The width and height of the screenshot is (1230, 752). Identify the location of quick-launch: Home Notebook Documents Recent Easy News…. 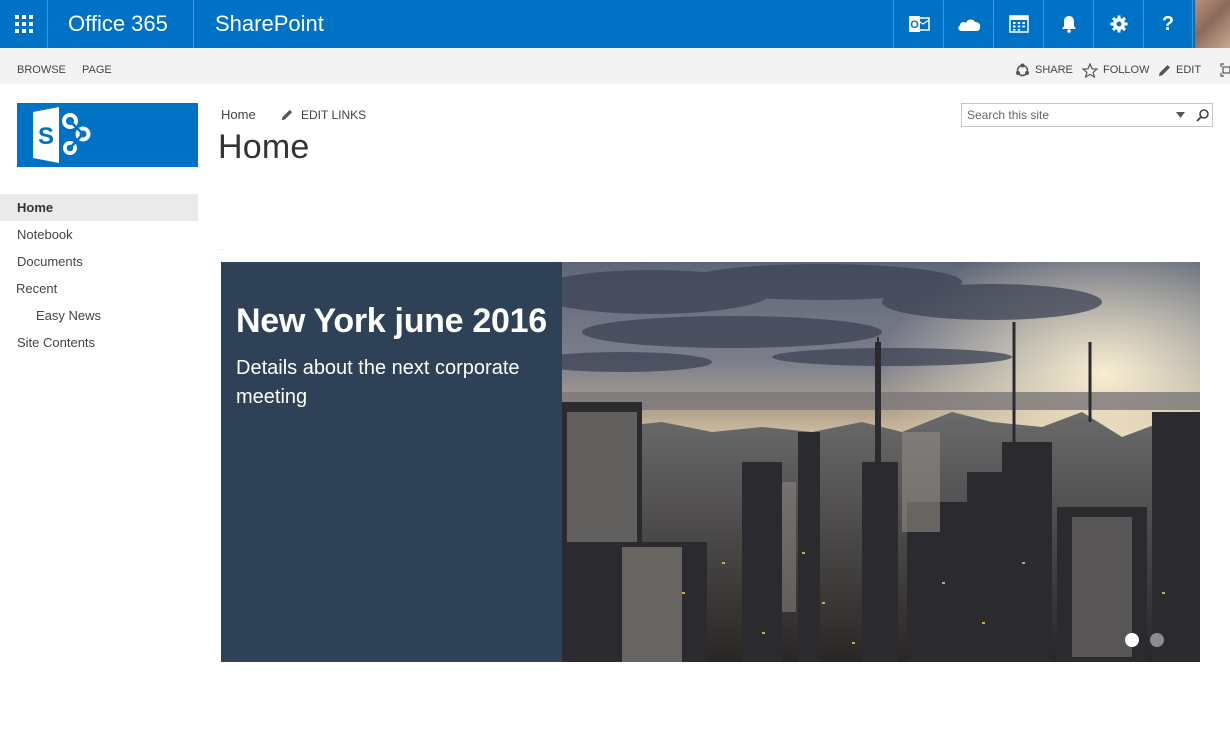
(99, 275).